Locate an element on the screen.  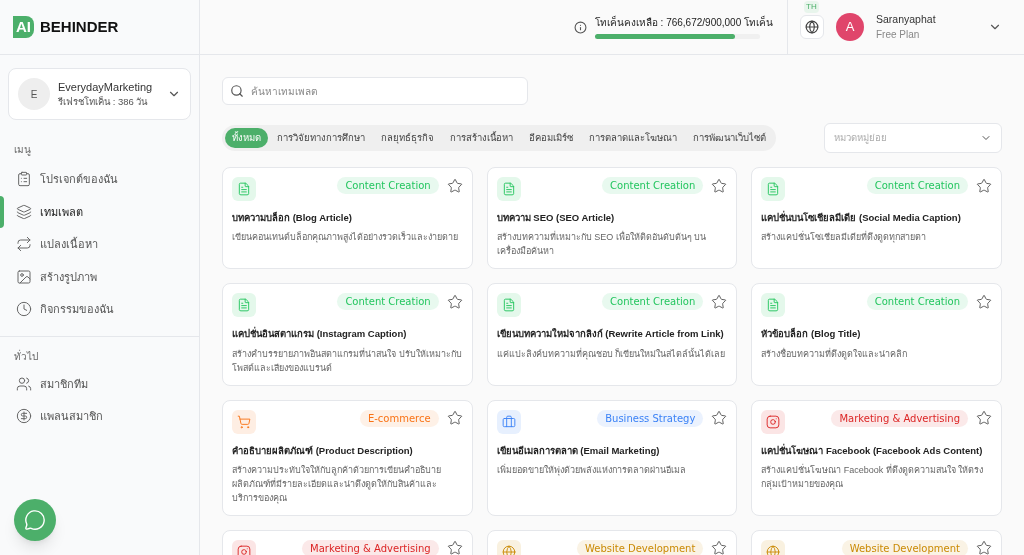
category-tag: Business Strategy is located at coordinates (650, 418).